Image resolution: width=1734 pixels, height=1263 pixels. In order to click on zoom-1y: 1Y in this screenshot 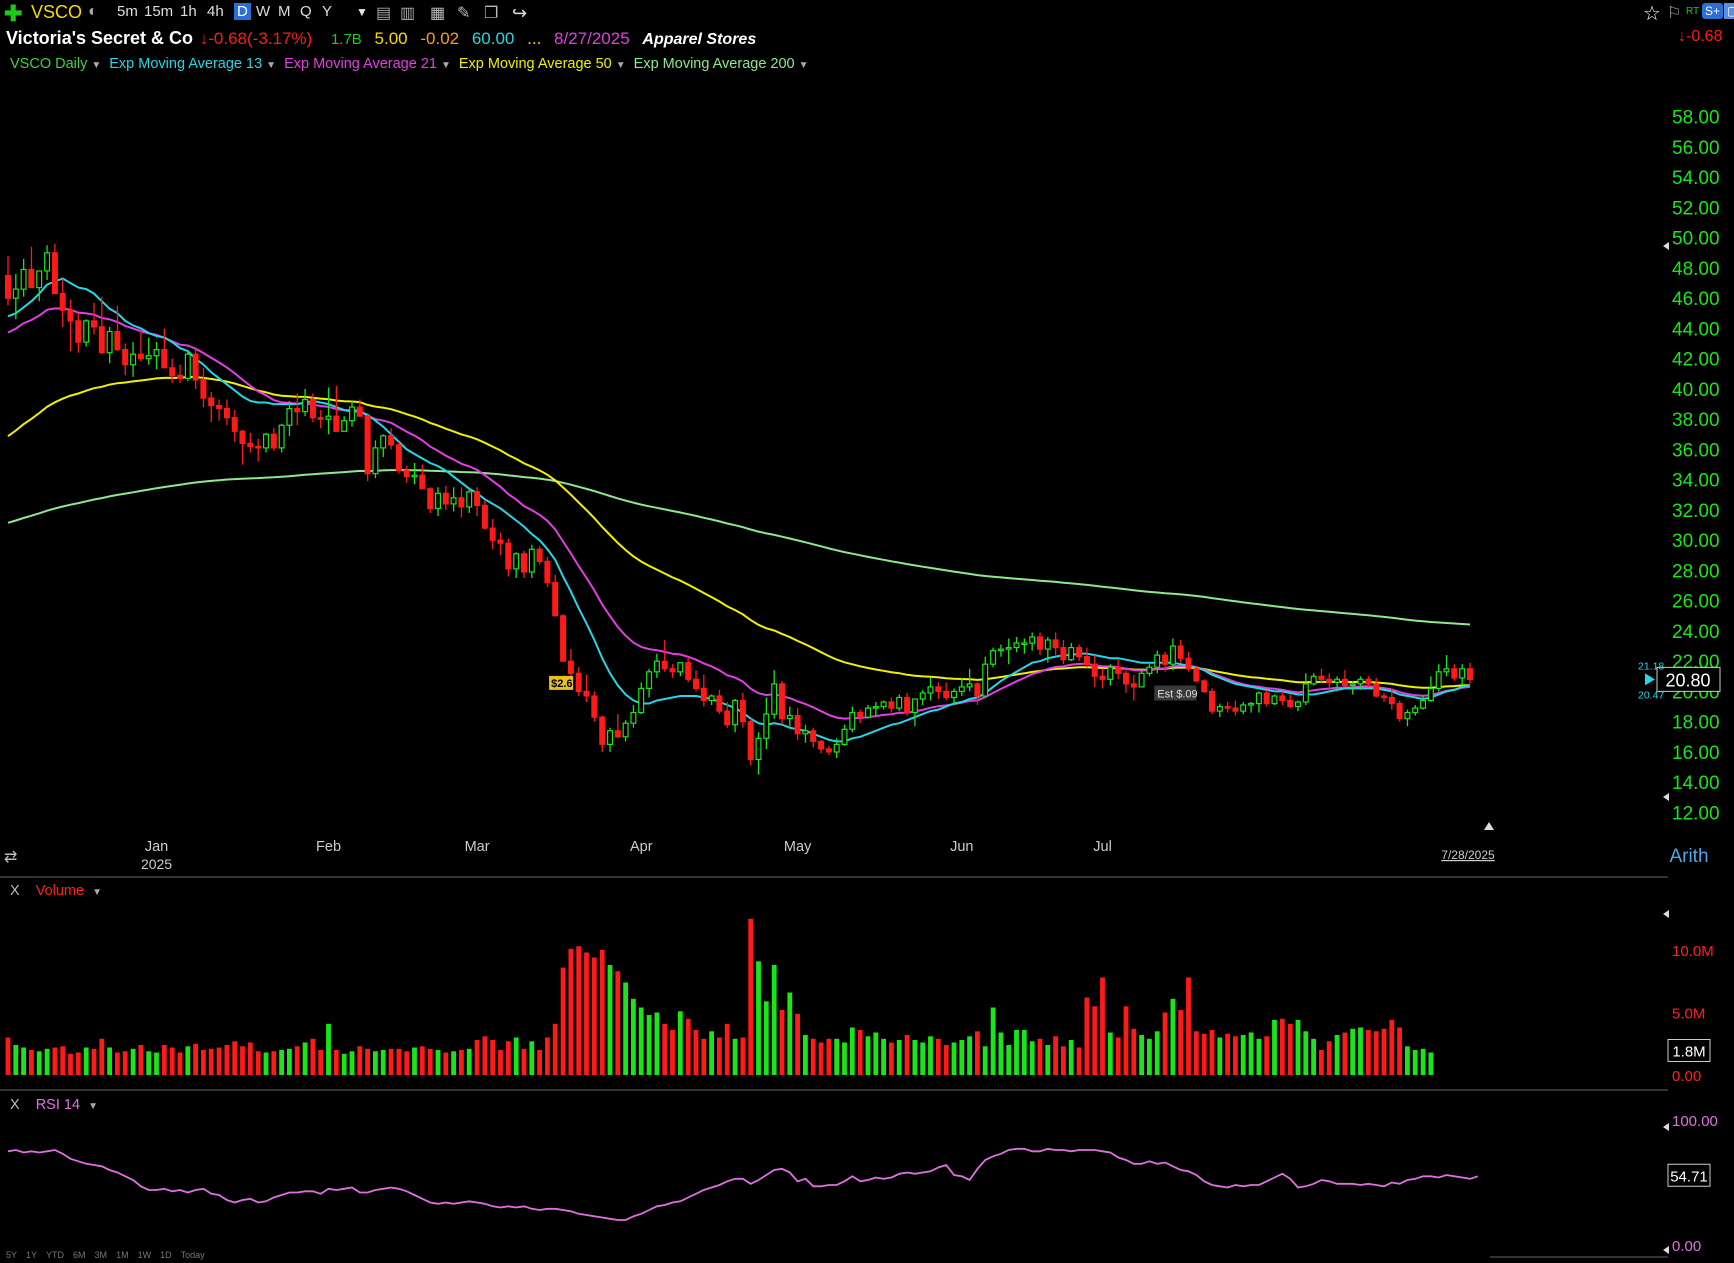, I will do `click(31, 1255)`.